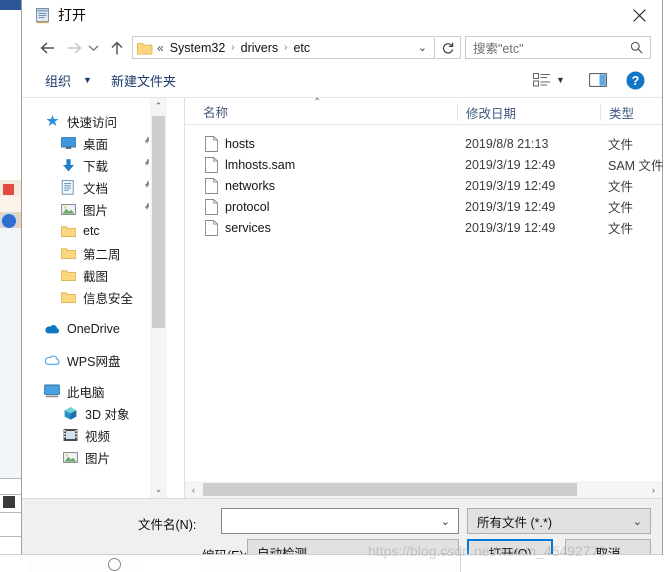 The height and width of the screenshot is (572, 664). What do you see at coordinates (248, 227) in the screenshot?
I see `file-name: services` at bounding box center [248, 227].